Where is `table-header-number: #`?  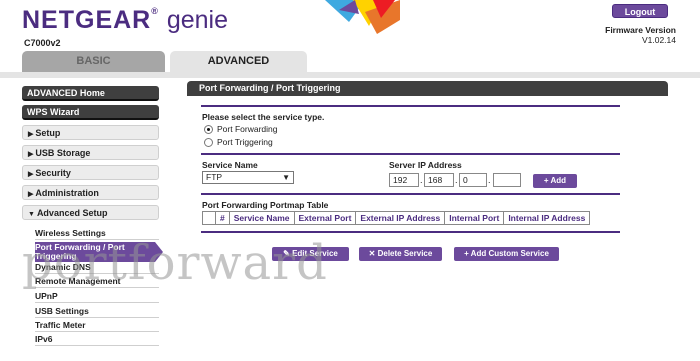 table-header-number: # is located at coordinates (222, 218).